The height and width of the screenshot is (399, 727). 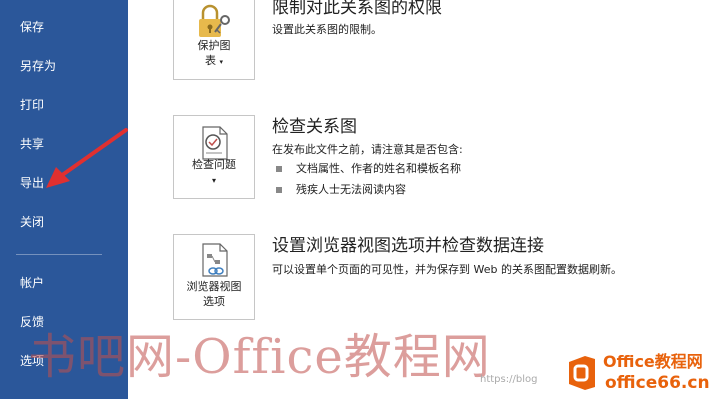 What do you see at coordinates (357, 9) in the screenshot?
I see `protect-section-title: 限制对此关系图的权限` at bounding box center [357, 9].